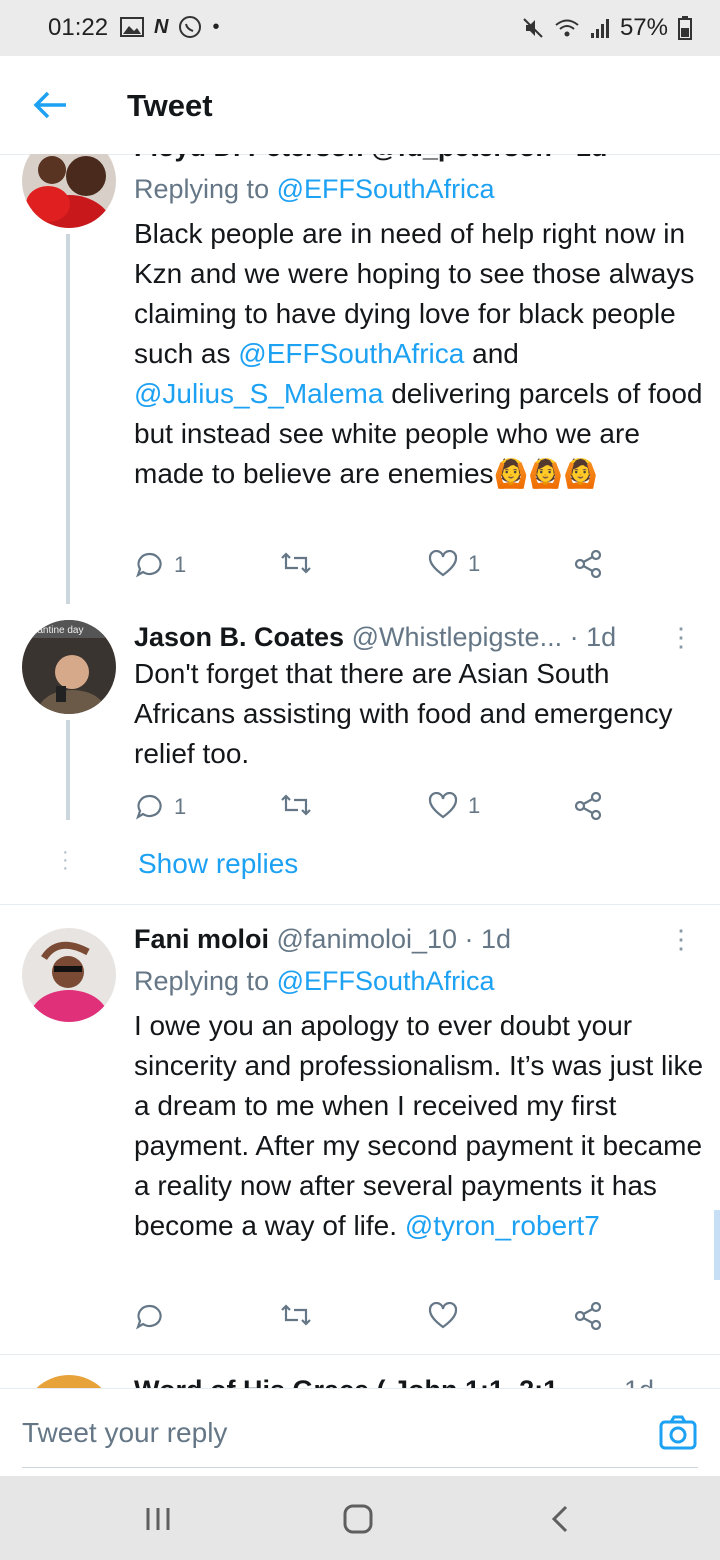 Image resolution: width=720 pixels, height=1560 pixels. I want to click on recents-button, so click(160, 1519).